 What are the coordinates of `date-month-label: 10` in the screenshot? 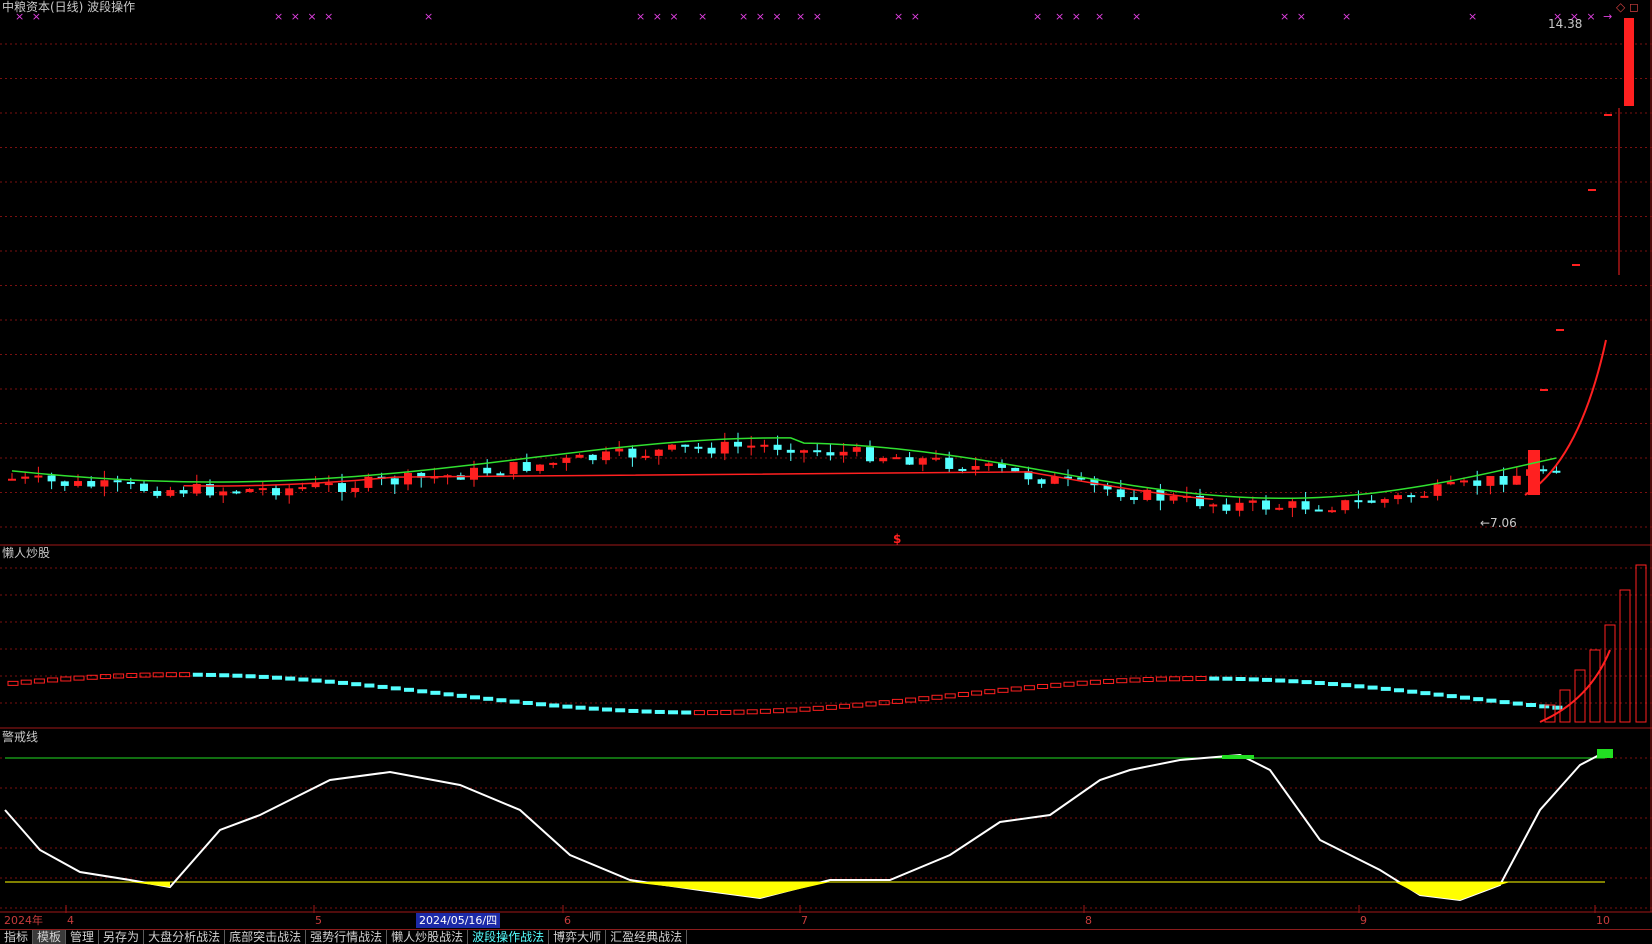 It's located at (1603, 920).